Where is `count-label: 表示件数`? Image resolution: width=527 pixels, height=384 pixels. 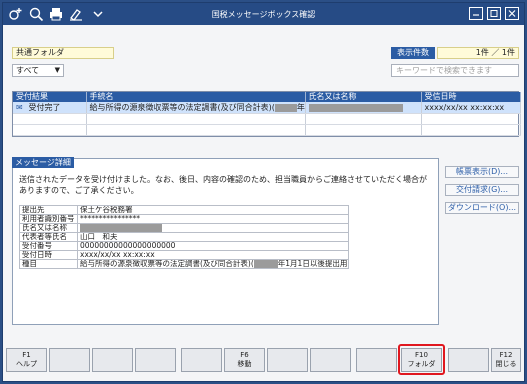
count-label: 表示件数 is located at coordinates (413, 53).